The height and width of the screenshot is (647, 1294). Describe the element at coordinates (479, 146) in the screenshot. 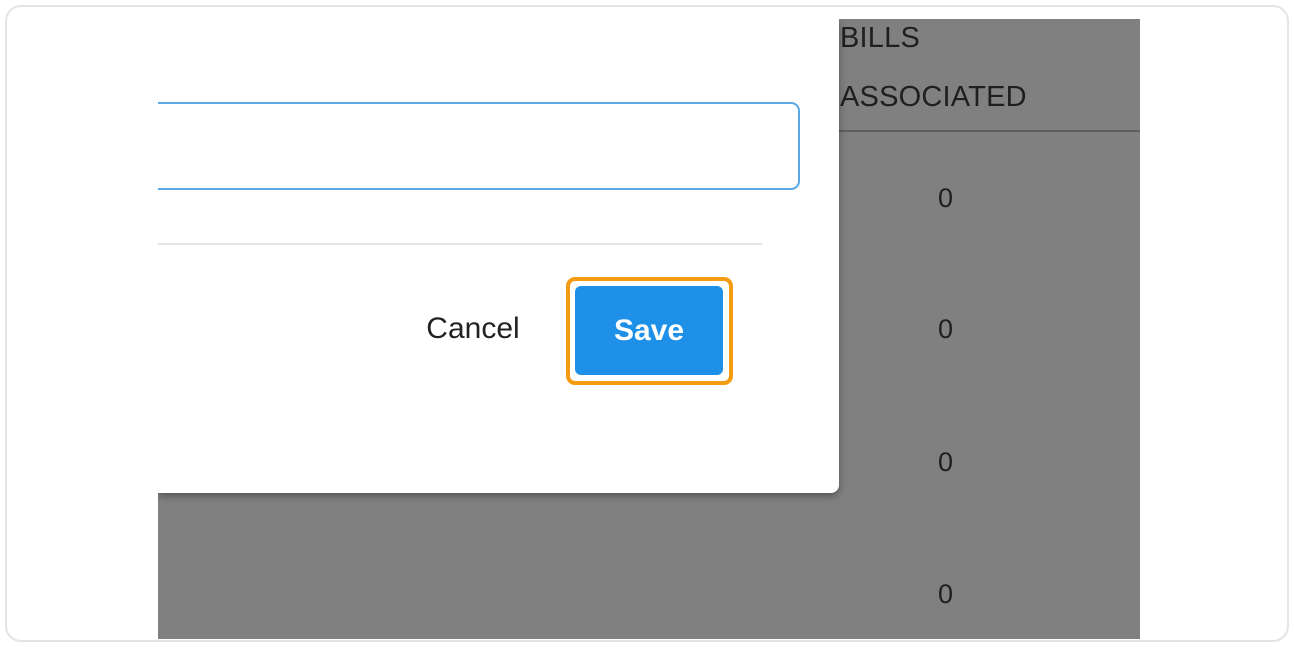

I see `dialog-text-input` at that location.